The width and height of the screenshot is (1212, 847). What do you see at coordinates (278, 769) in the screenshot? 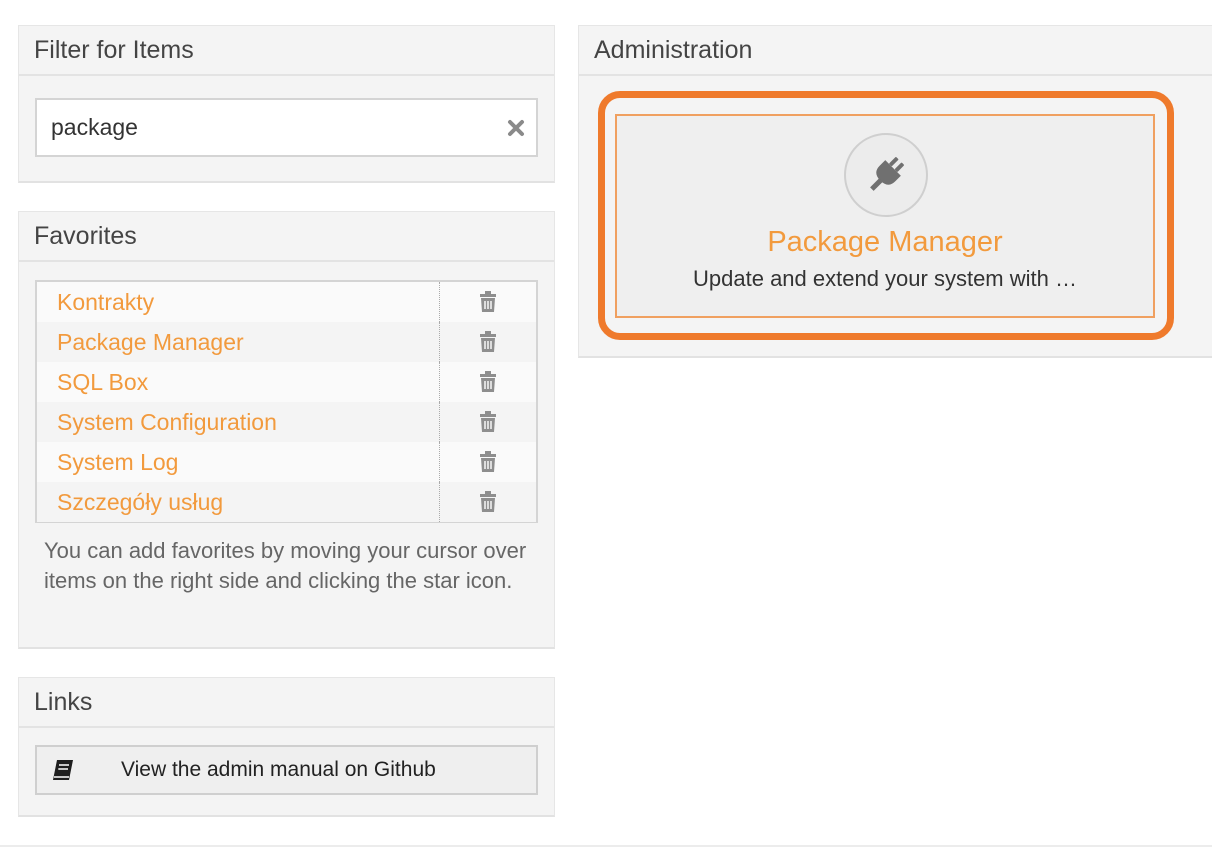
I see `admin-manual-label: View the admin manual on Github` at bounding box center [278, 769].